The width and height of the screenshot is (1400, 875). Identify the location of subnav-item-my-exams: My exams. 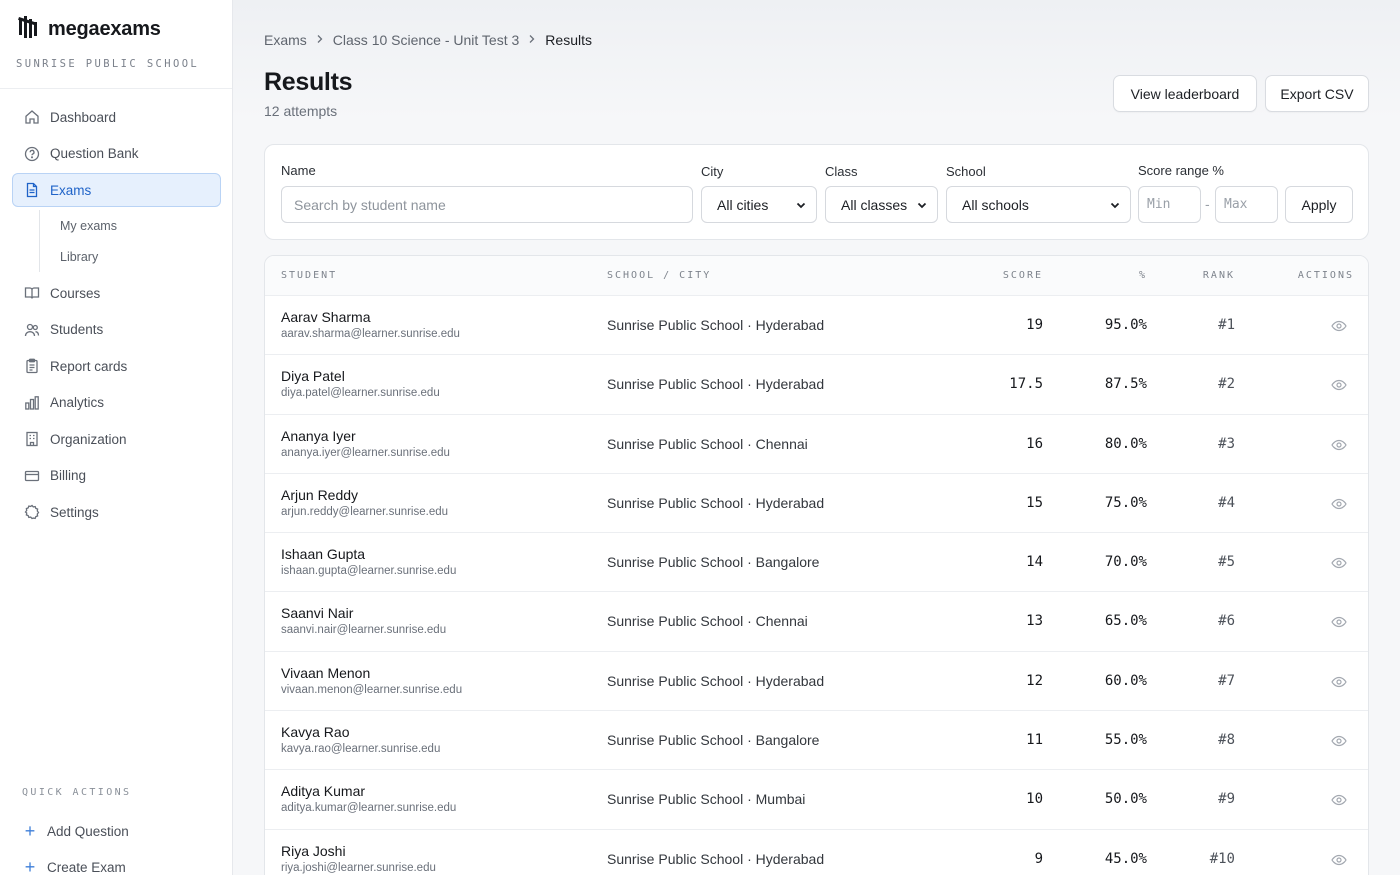
(140, 225).